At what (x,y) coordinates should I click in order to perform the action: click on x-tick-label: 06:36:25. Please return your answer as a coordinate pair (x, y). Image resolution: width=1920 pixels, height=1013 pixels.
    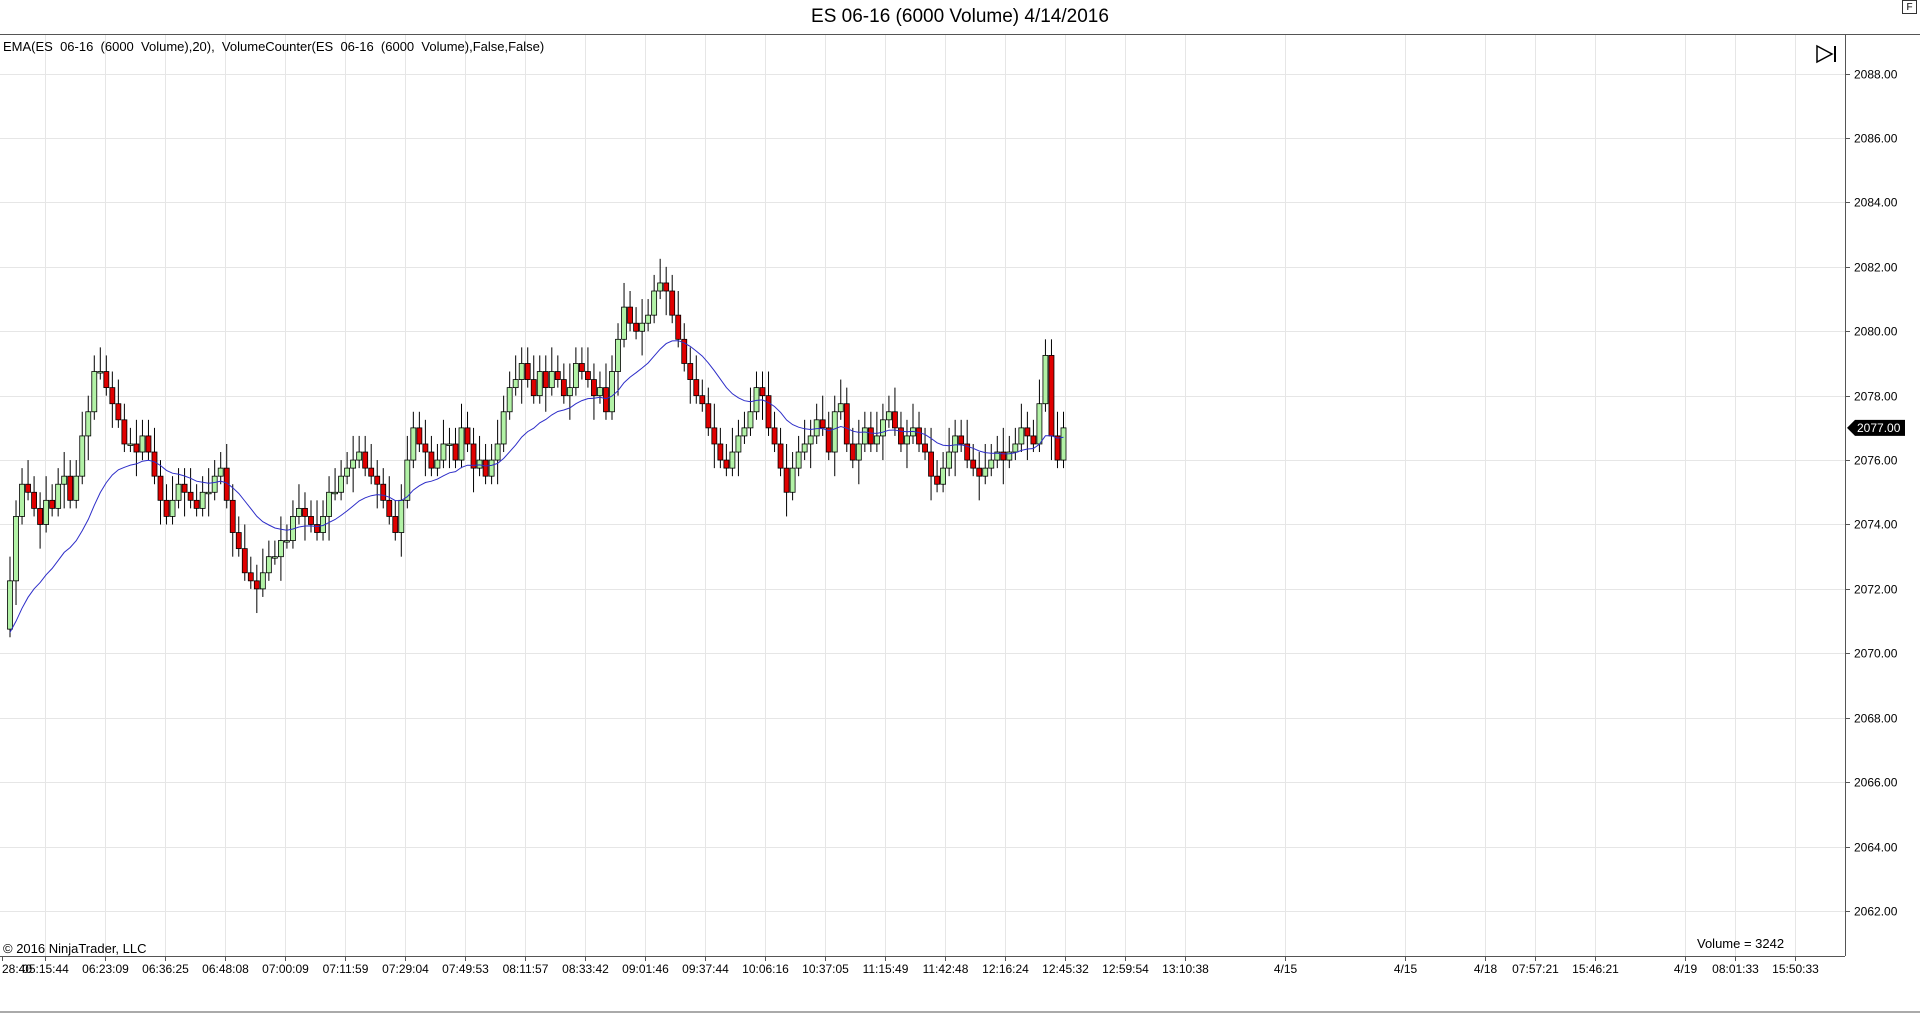
    Looking at the image, I should click on (165, 969).